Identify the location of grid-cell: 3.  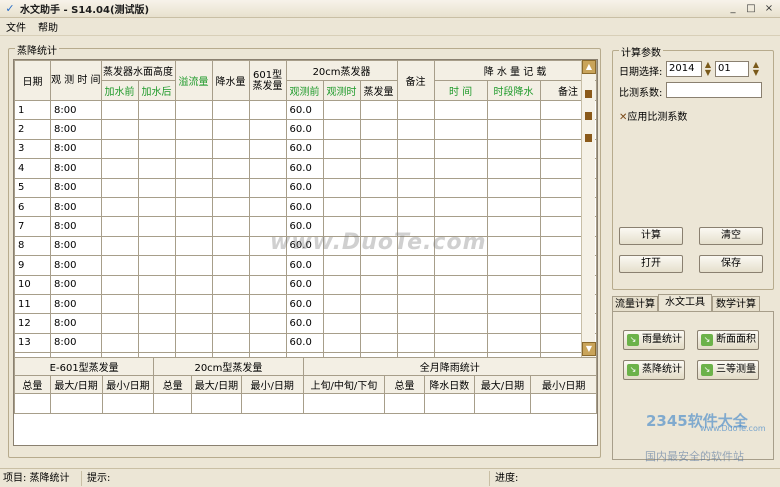
(32, 149).